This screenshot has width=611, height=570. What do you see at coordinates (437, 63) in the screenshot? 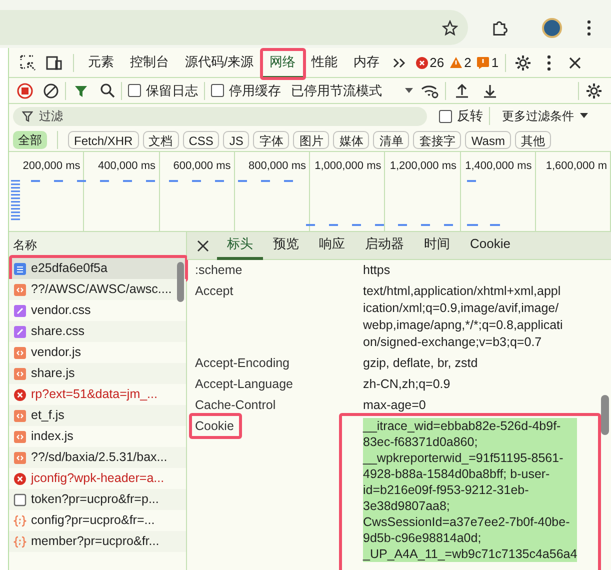
I see `issue-count: 26` at bounding box center [437, 63].